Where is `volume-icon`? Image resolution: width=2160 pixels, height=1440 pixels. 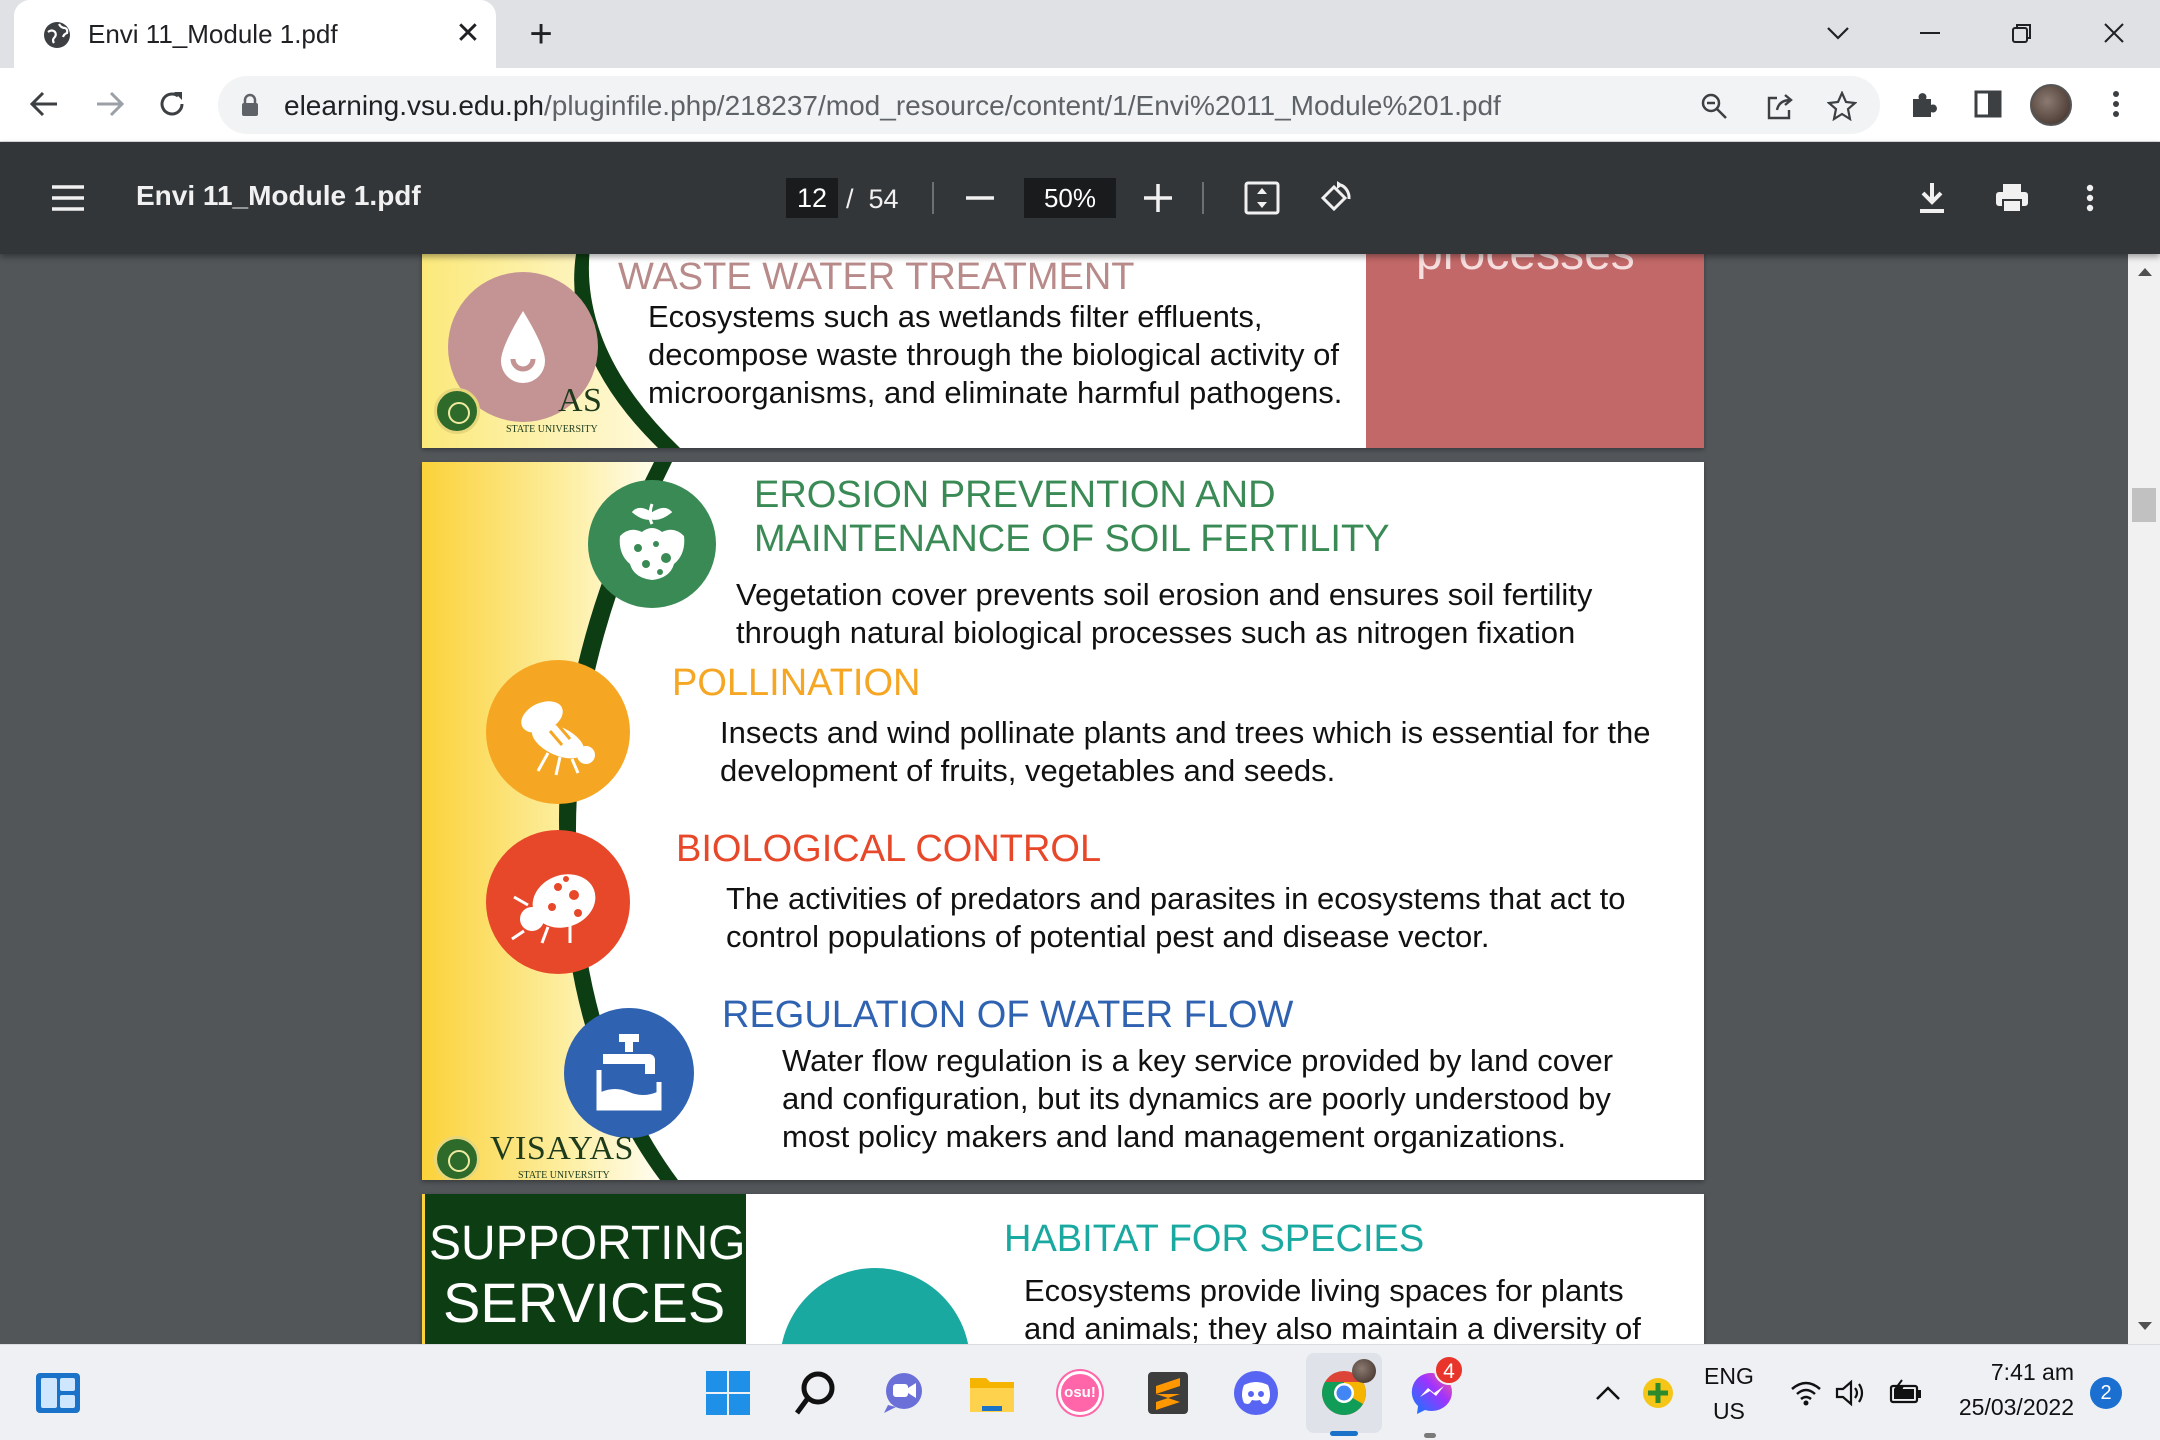
volume-icon is located at coordinates (1850, 1393).